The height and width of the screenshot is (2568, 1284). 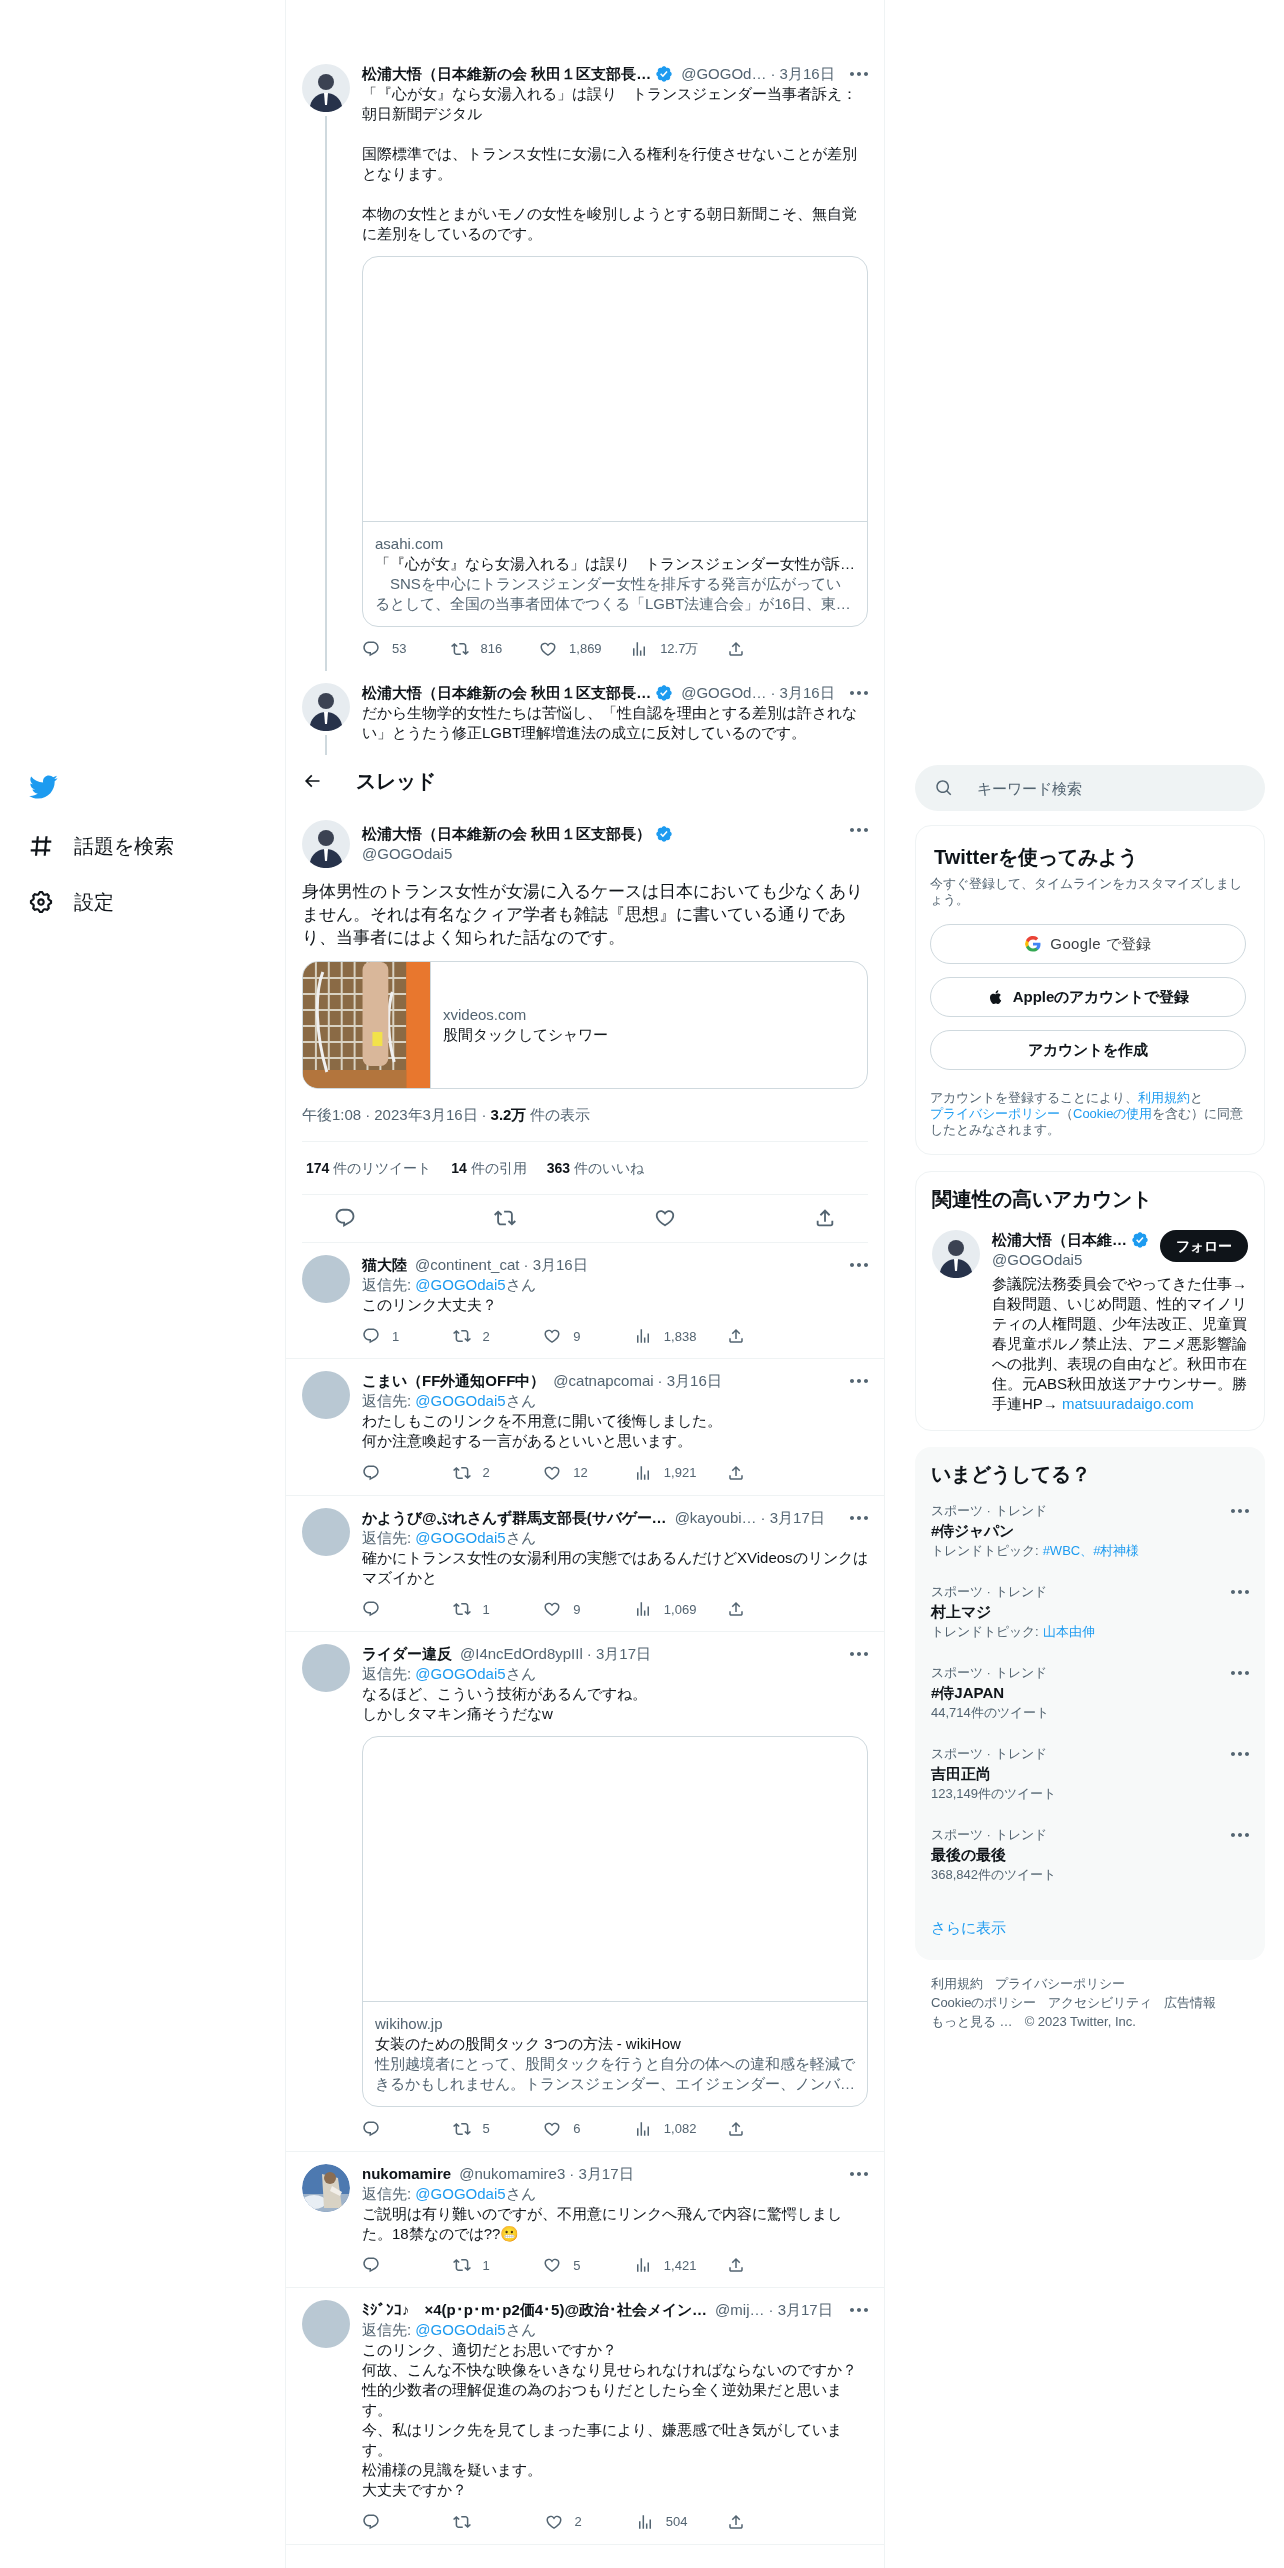 I want to click on nav-item: 設定, so click(x=156, y=902).